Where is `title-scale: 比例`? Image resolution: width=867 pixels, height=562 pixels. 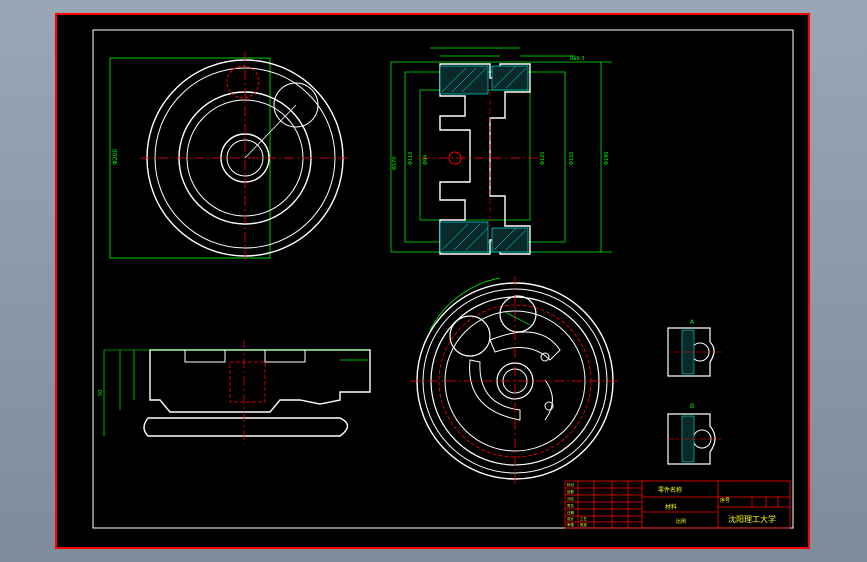 title-scale: 比例 is located at coordinates (681, 521).